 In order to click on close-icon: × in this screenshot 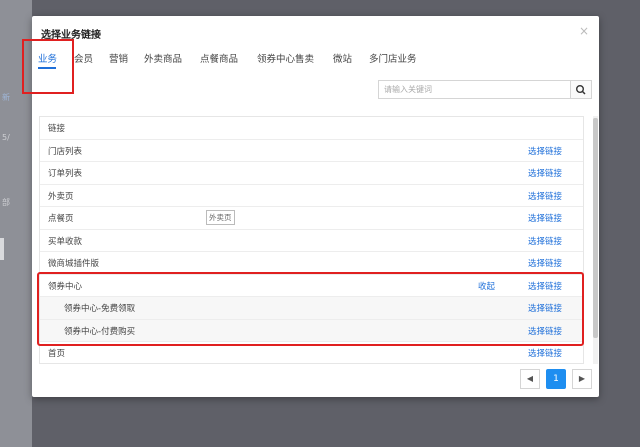, I will do `click(584, 31)`.